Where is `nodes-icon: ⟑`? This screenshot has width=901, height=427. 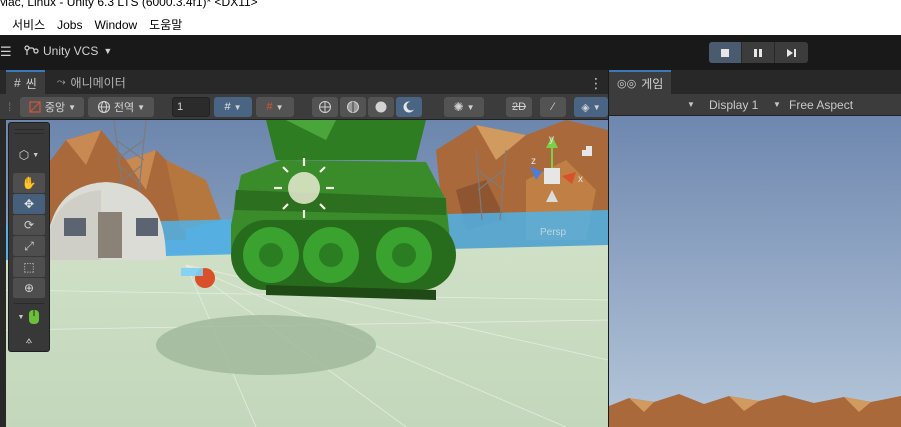 nodes-icon: ⟑ is located at coordinates (29, 339).